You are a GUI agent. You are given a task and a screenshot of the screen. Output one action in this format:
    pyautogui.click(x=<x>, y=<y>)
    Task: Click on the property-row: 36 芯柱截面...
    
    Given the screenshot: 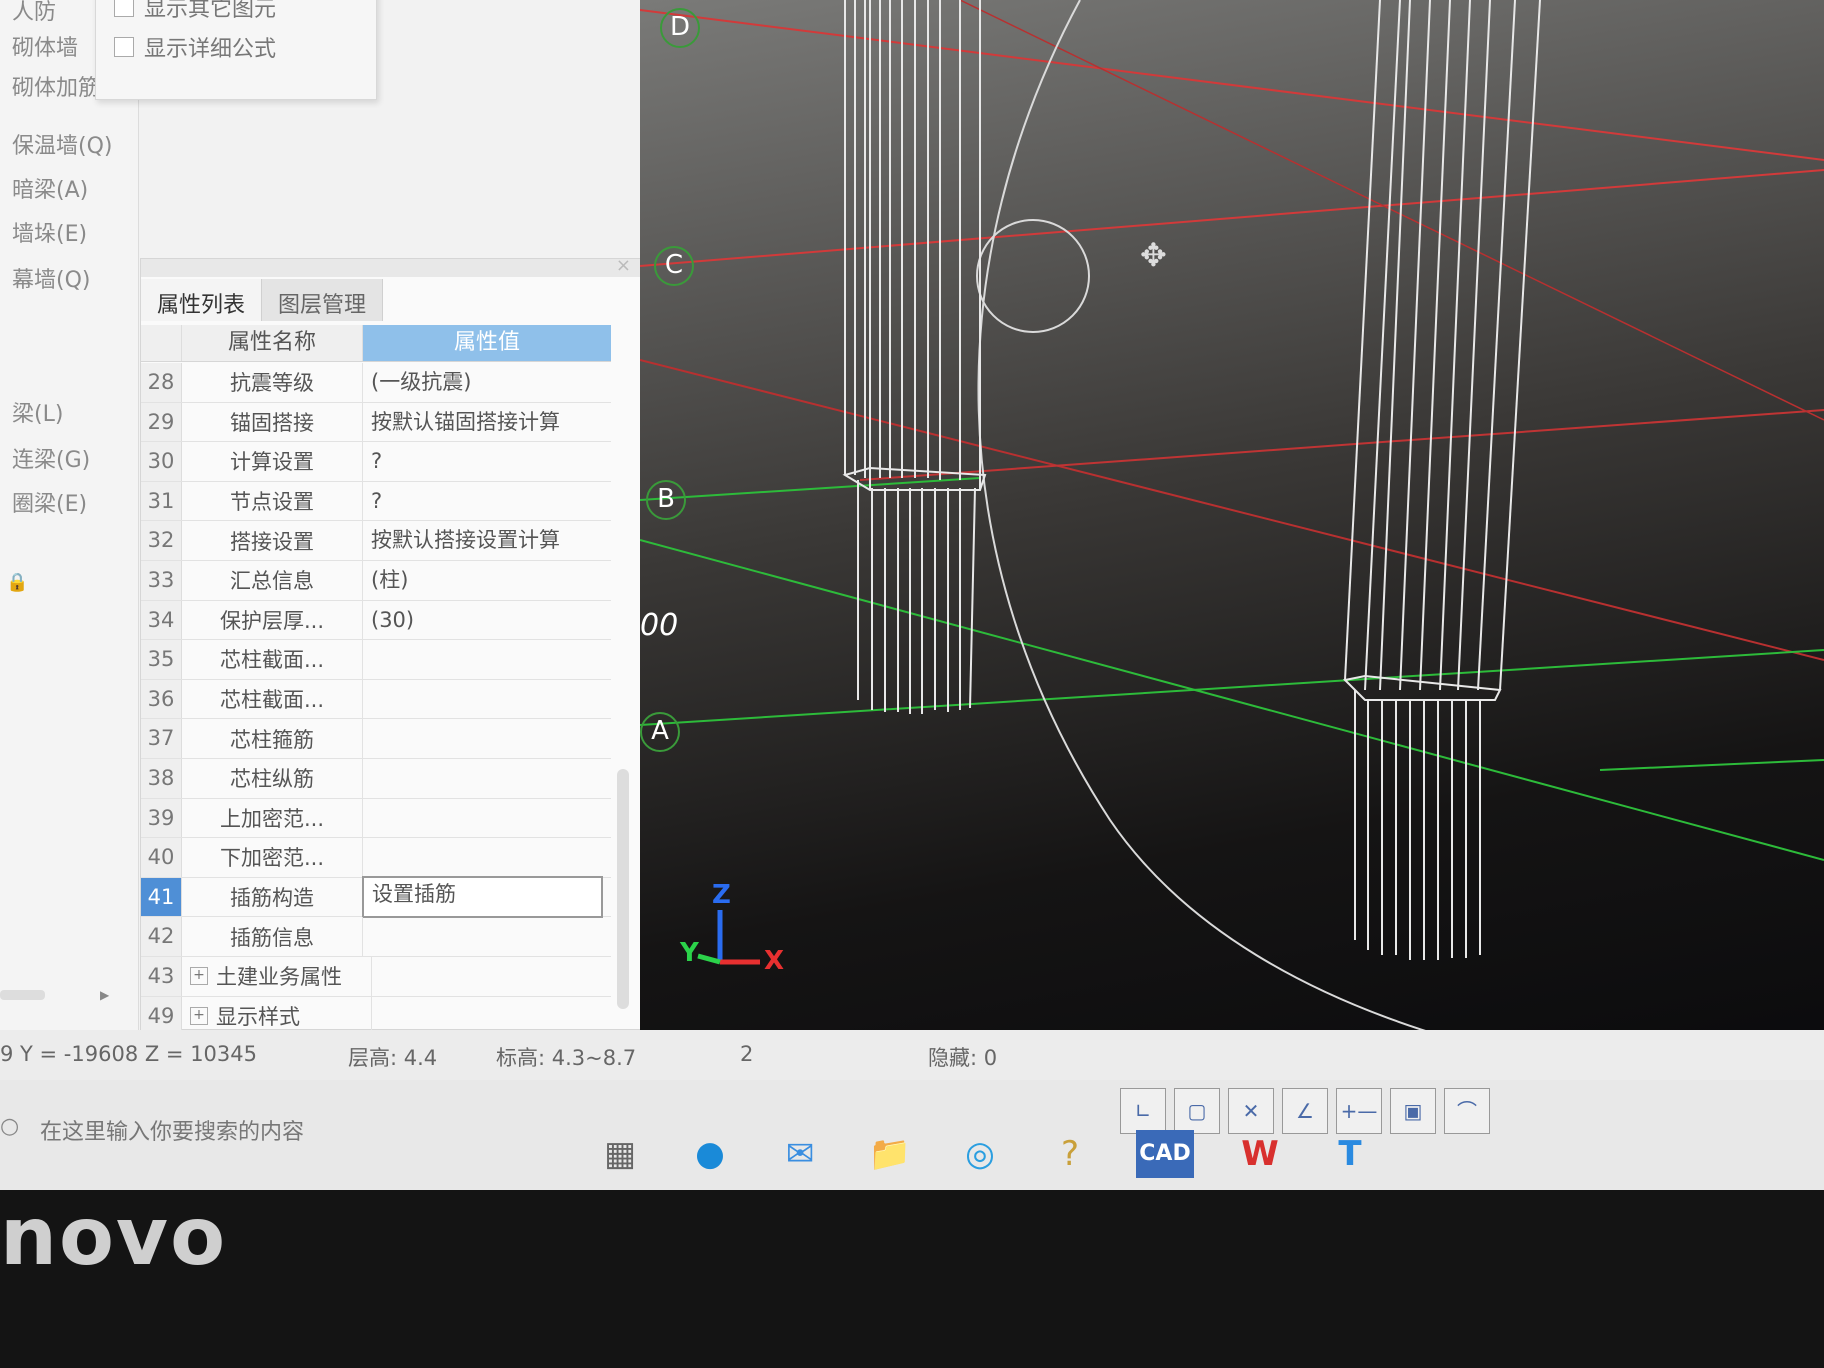 What is the action you would take?
    pyautogui.click(x=376, y=699)
    